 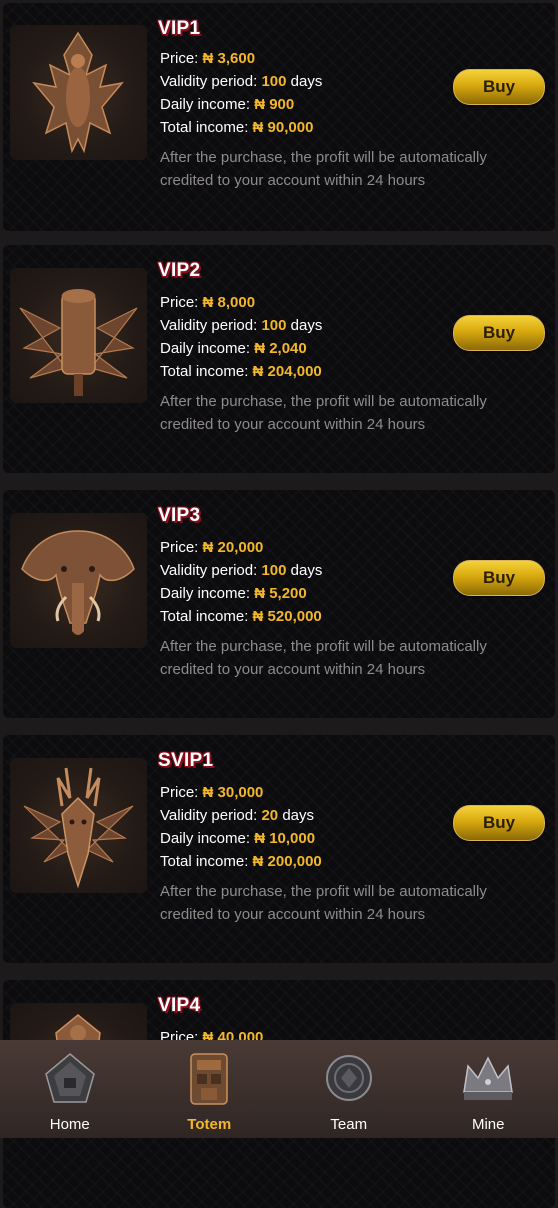 I want to click on nav-item-home: Home, so click(x=70, y=1089).